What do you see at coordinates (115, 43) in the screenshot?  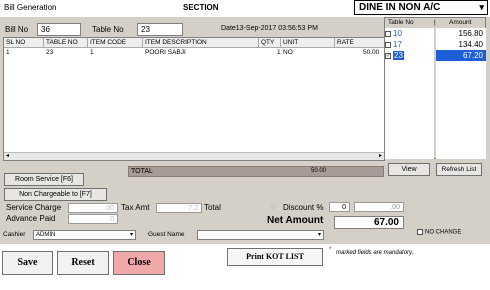 I see `col-item-code: ITEM CODE` at bounding box center [115, 43].